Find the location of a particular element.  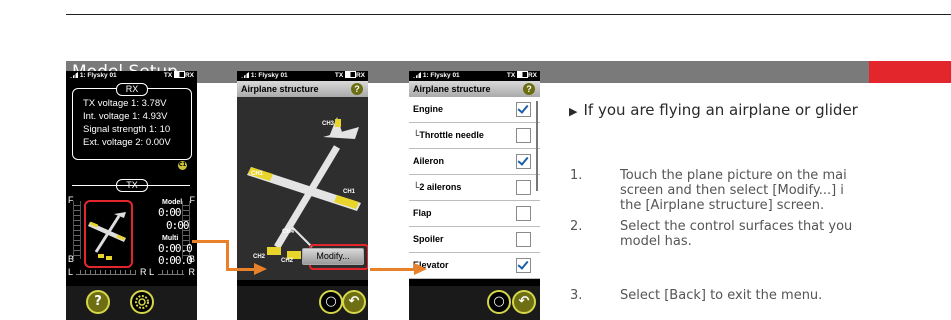

multi-timer-2: 0:00.0 is located at coordinates (175, 260).